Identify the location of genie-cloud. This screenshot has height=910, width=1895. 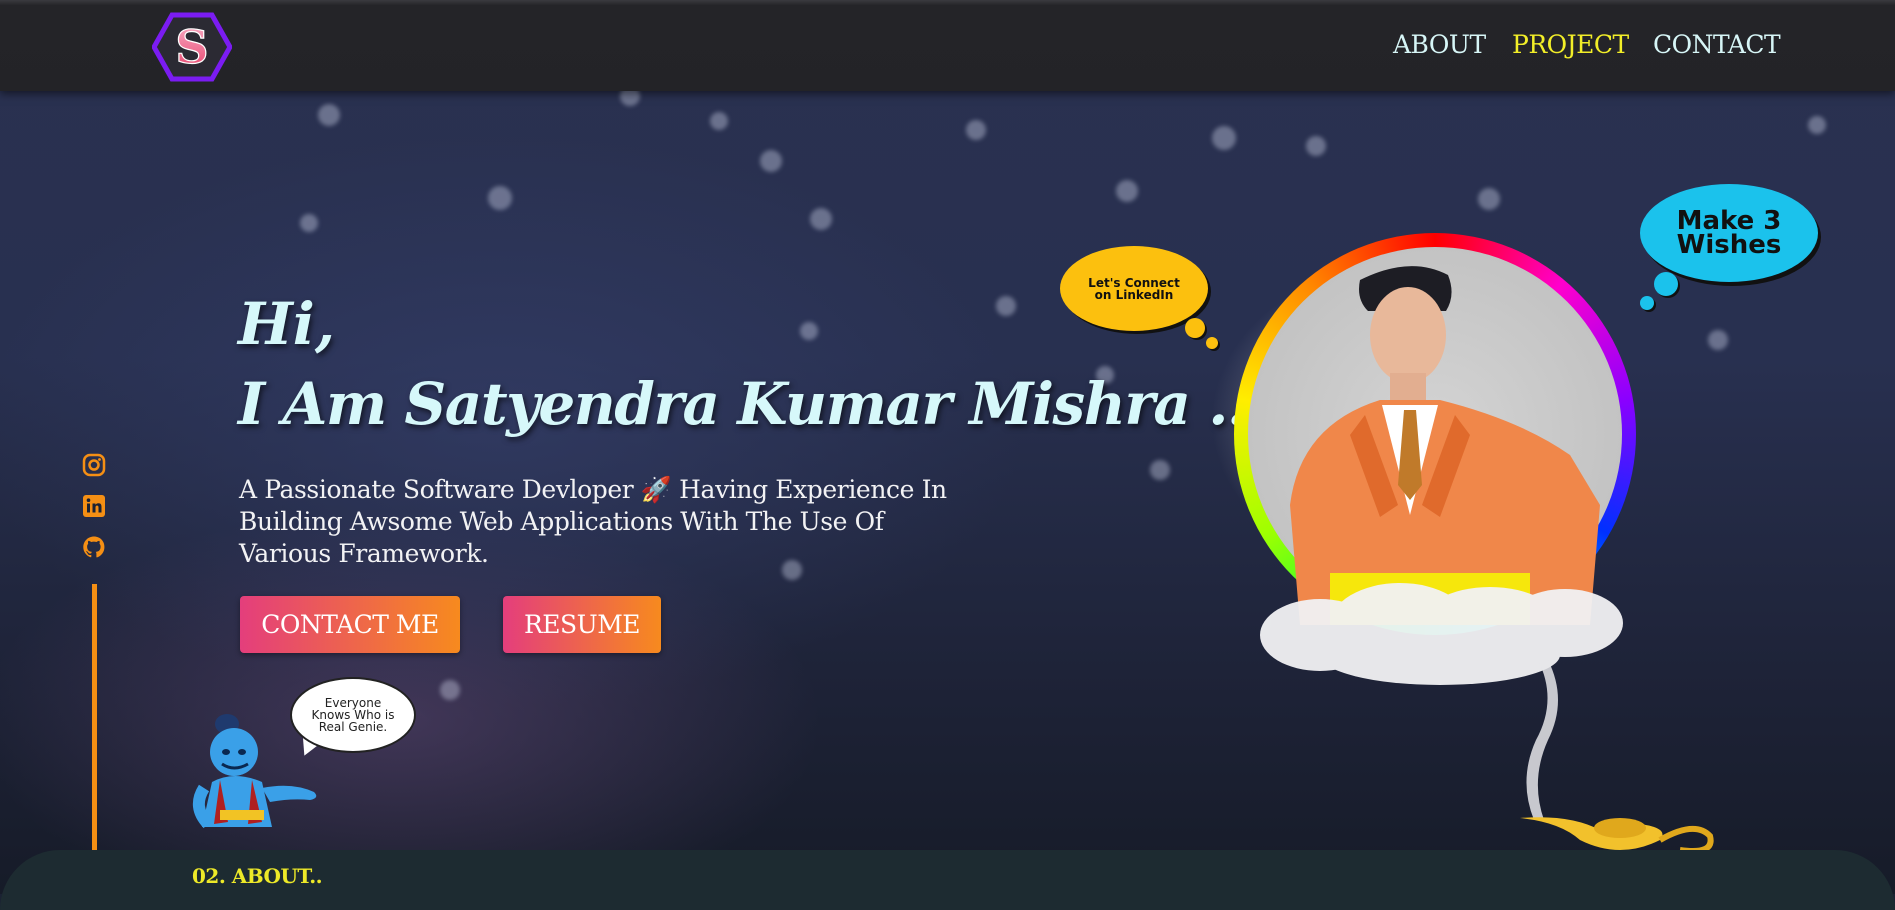
(1441, 634).